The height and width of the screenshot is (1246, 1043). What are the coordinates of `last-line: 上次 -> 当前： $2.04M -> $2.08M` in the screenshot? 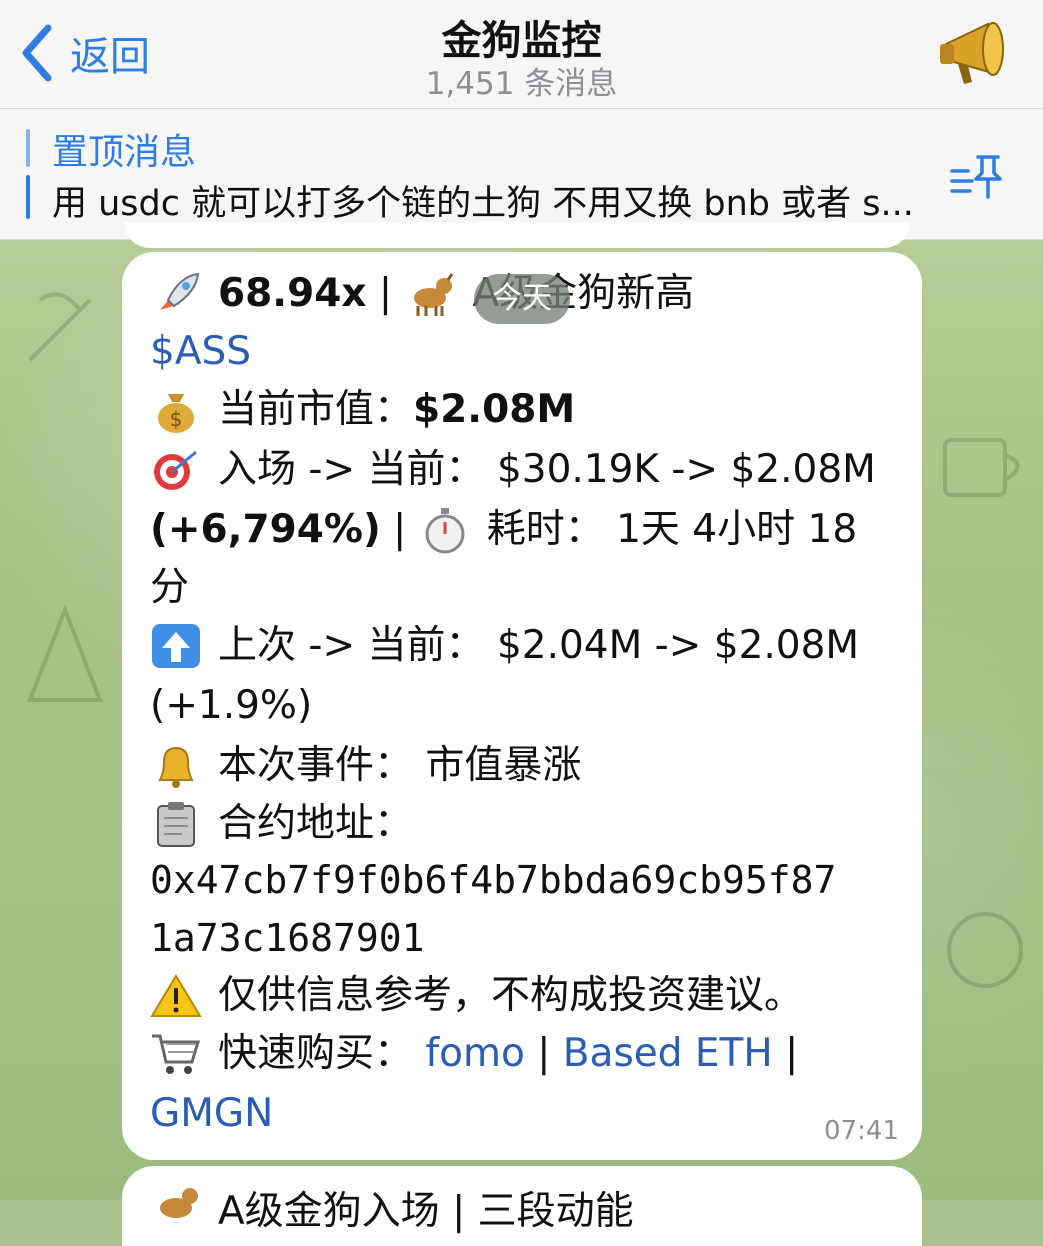 It's located at (504, 646).